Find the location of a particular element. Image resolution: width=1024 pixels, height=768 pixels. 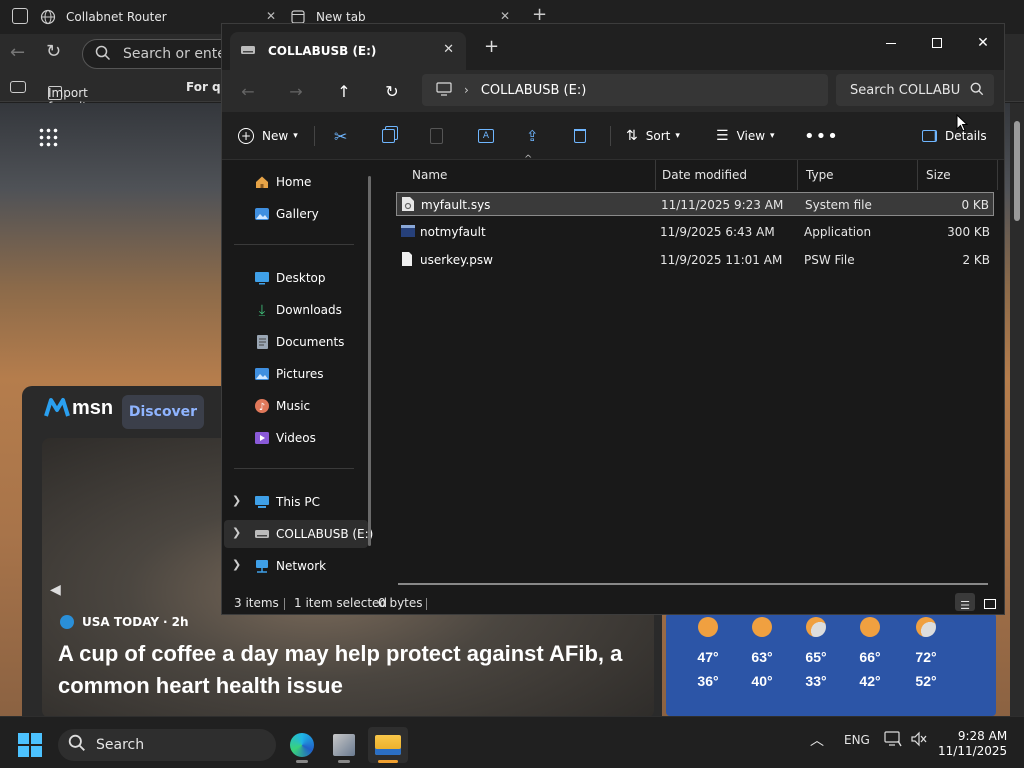

back-button: ← is located at coordinates (248, 91).